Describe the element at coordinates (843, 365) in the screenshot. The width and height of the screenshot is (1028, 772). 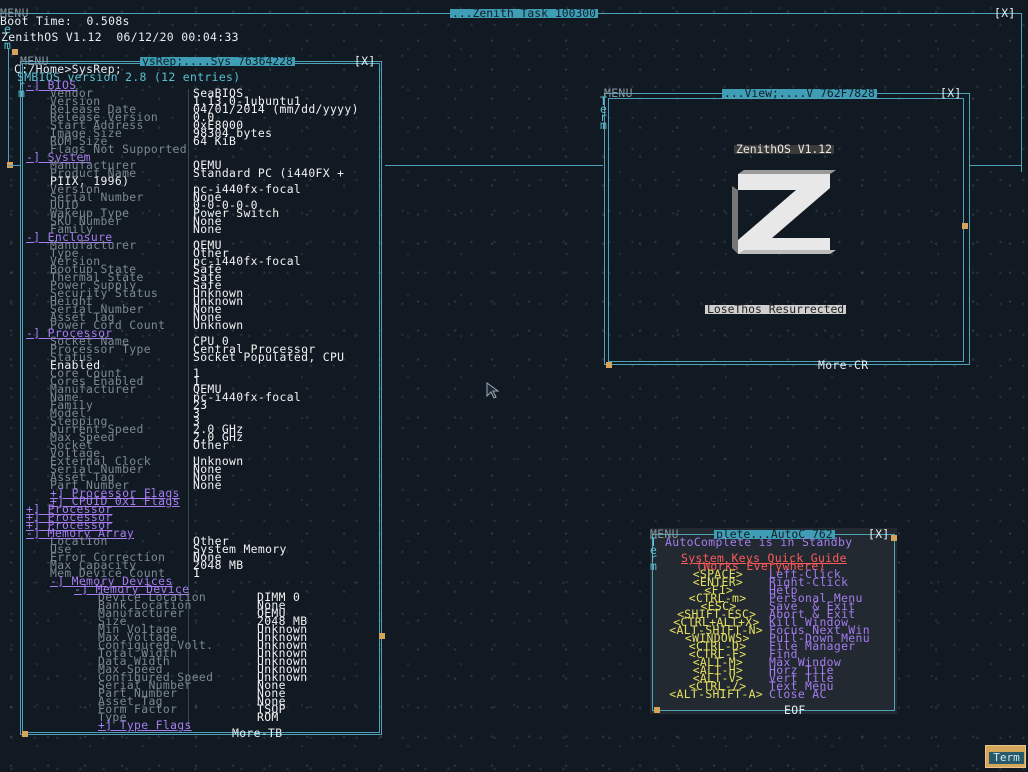
I see `viewer-more: More-CR` at that location.